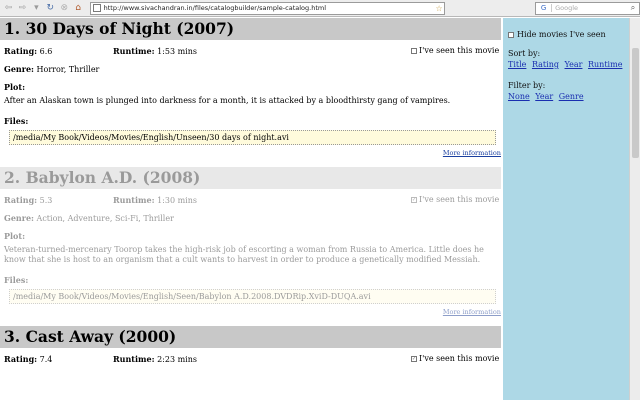 This screenshot has width=640, height=400. What do you see at coordinates (561, 34) in the screenshot?
I see `hide-seen-label: Hide movies I've seen` at bounding box center [561, 34].